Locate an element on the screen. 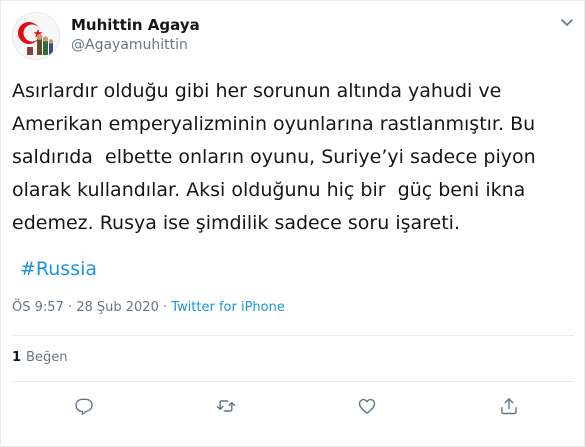 The height and width of the screenshot is (447, 585). chevron-down-icon is located at coordinates (567, 22).